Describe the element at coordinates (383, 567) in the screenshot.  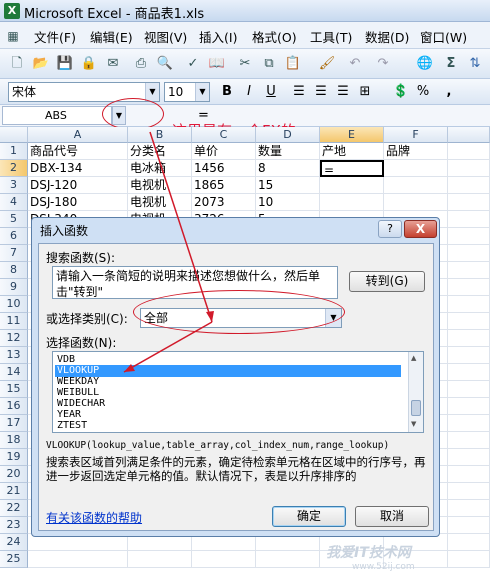
I see `watermark-url: www.52ij.com` at that location.